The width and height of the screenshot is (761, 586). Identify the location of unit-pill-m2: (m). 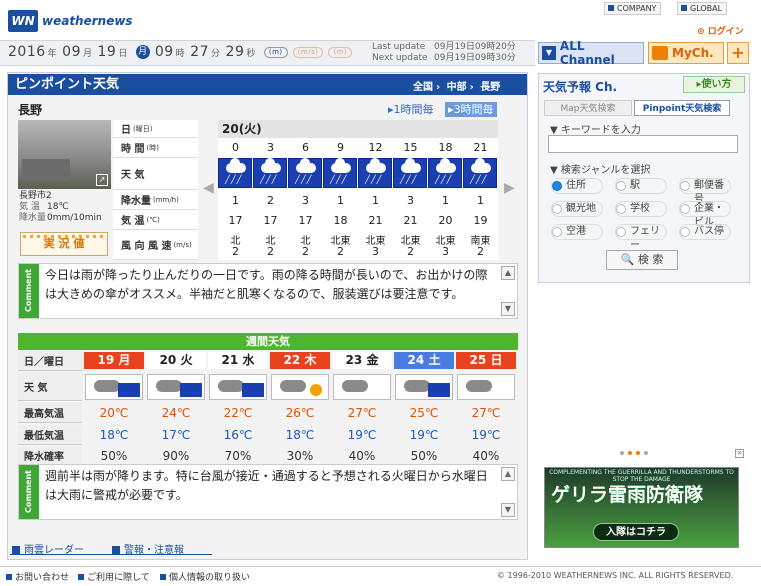
(340, 52).